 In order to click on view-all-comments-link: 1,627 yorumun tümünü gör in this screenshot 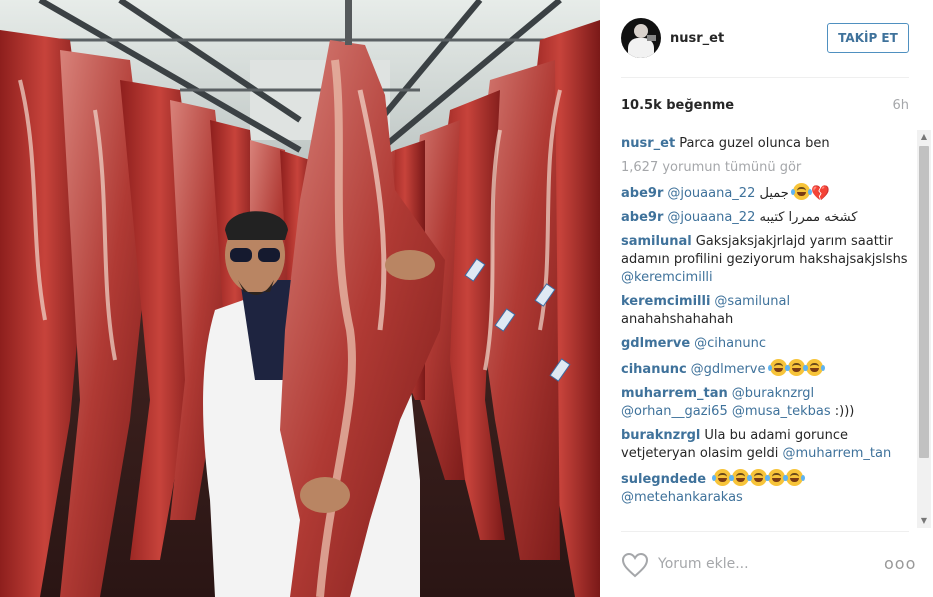, I will do `click(767, 168)`.